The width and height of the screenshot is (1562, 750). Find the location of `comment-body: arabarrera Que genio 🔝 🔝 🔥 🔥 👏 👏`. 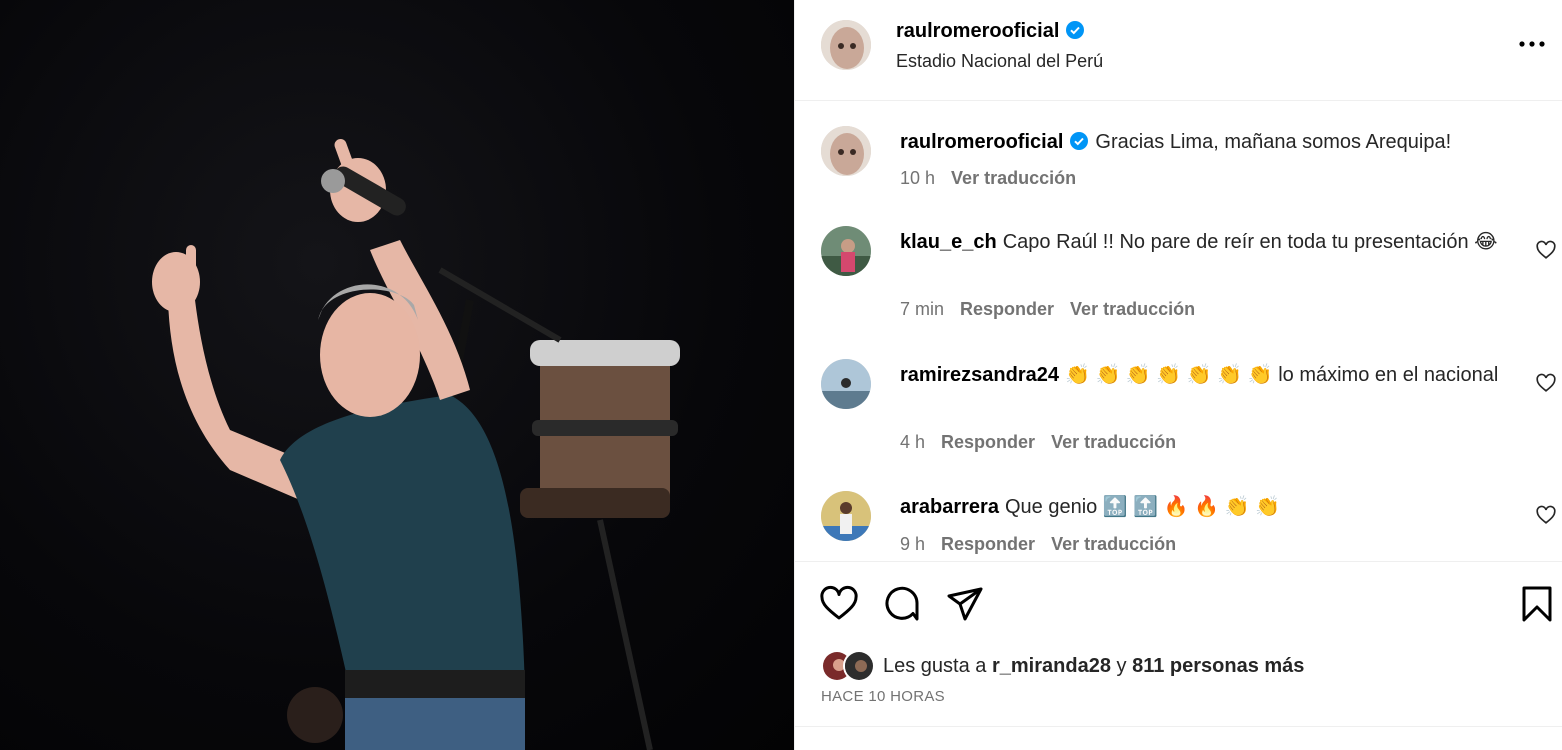

comment-body: arabarrera Que genio 🔝 🔝 🔥 🔥 👏 👏 is located at coordinates (1210, 507).